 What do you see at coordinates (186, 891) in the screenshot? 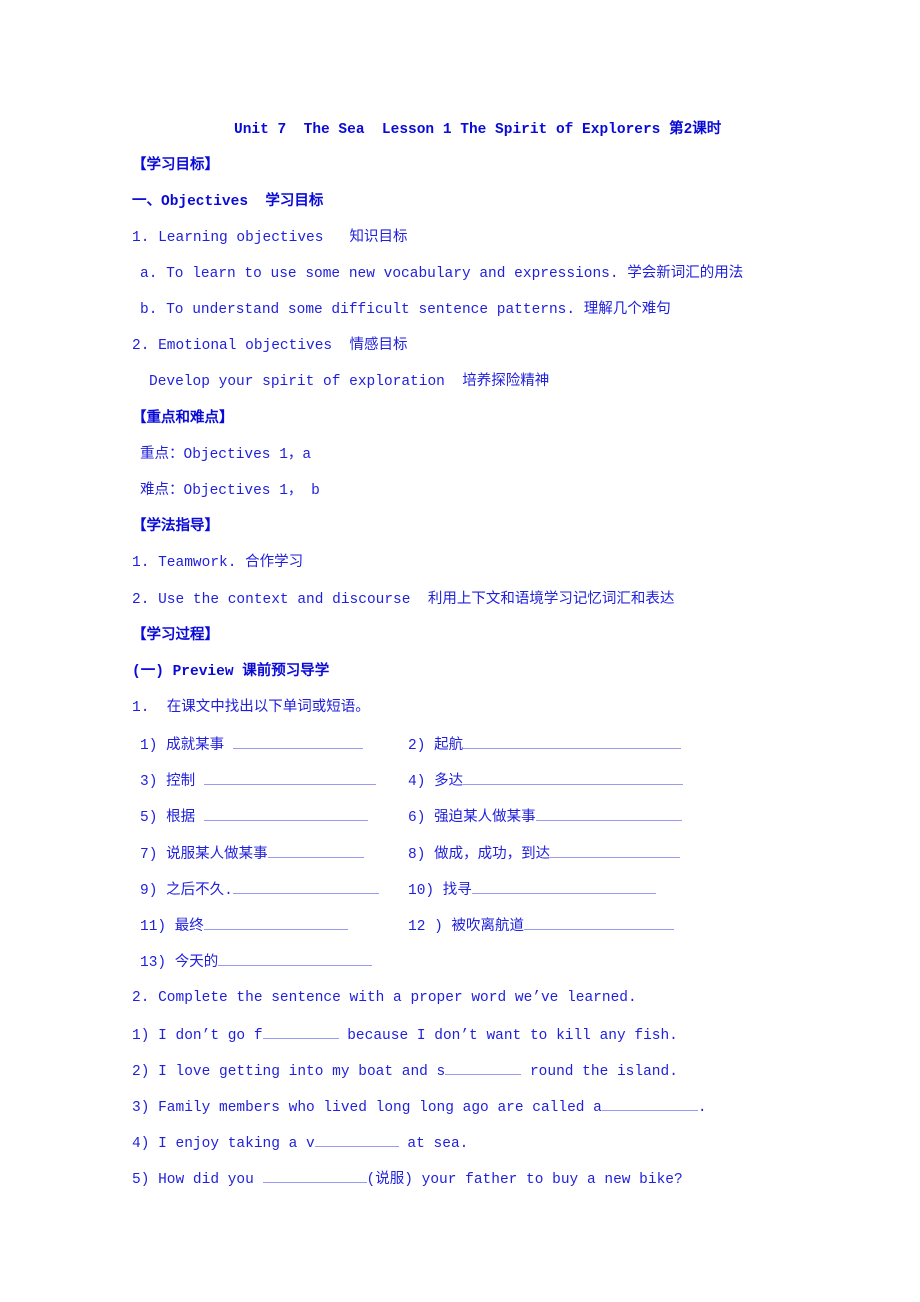
I see `vocab-label: 9) 之后不久.` at bounding box center [186, 891].